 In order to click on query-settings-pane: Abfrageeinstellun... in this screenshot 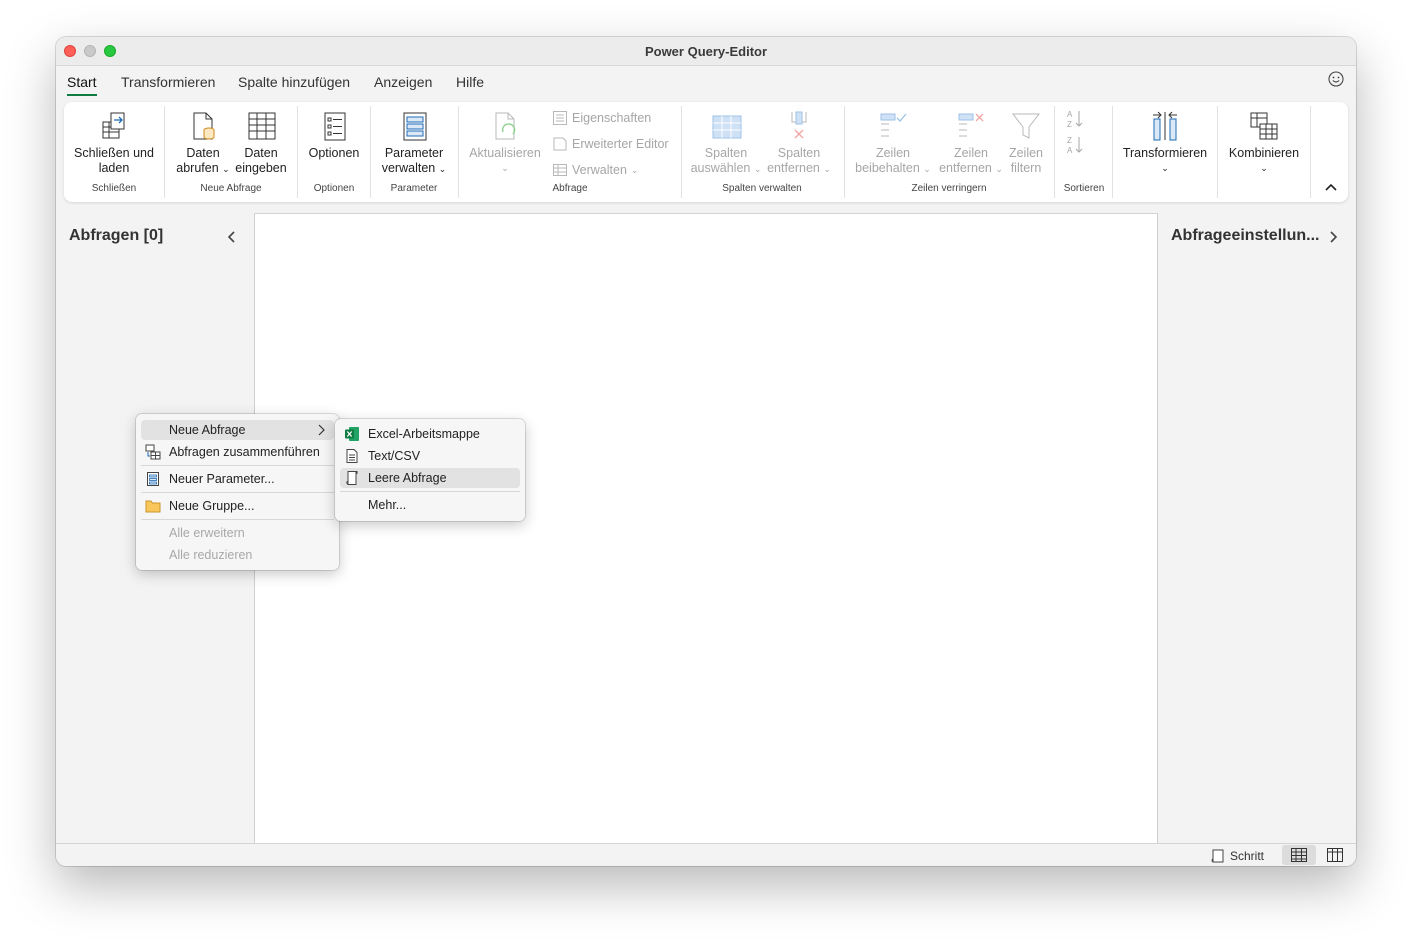, I will do `click(1256, 528)`.